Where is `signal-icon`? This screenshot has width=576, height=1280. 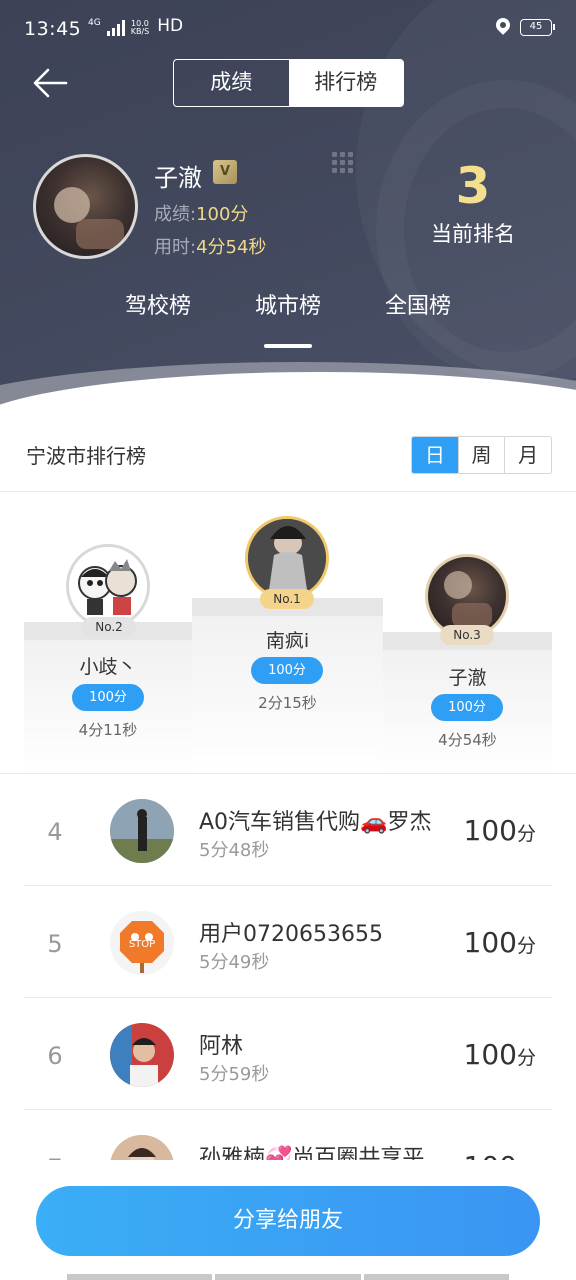 signal-icon is located at coordinates (115, 28).